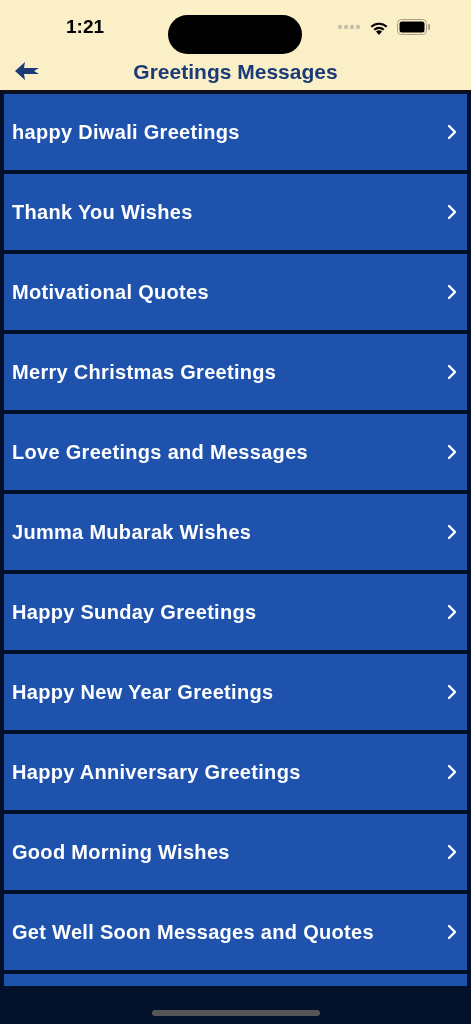  Describe the element at coordinates (235, 132) in the screenshot. I see `list-item: happy Diwali Greetings` at that location.